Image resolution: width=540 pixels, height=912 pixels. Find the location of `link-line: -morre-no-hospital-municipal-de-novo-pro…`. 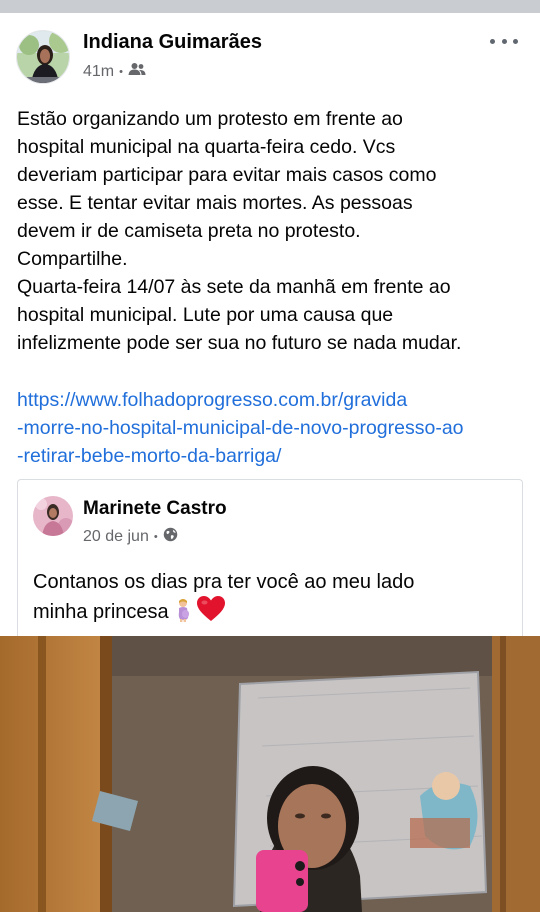

link-line: -morre-no-hospital-municipal-de-novo-pro… is located at coordinates (274, 428).